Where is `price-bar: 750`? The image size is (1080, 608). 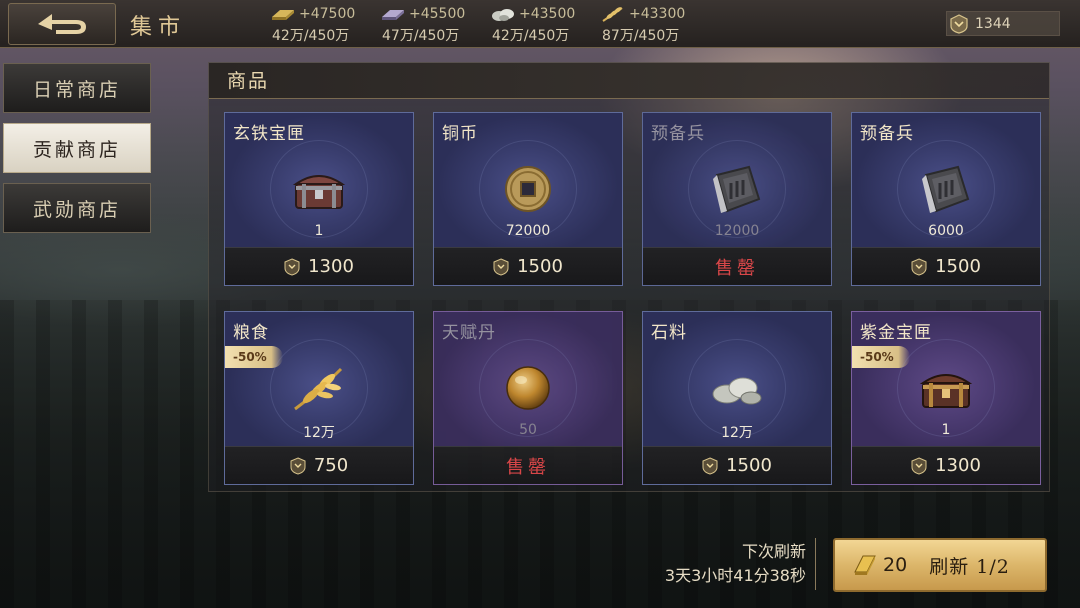
price-bar: 750 is located at coordinates (319, 465).